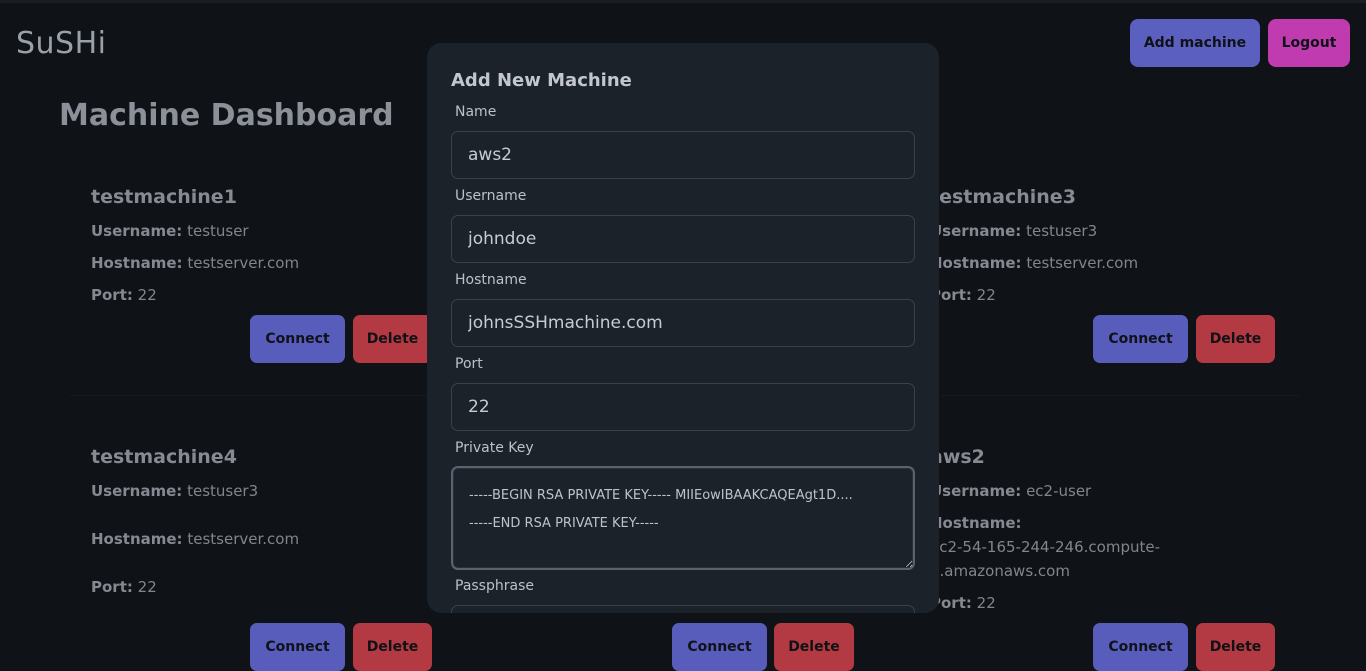 The width and height of the screenshot is (1366, 671). What do you see at coordinates (476, 112) in the screenshot?
I see `name-label: Name` at bounding box center [476, 112].